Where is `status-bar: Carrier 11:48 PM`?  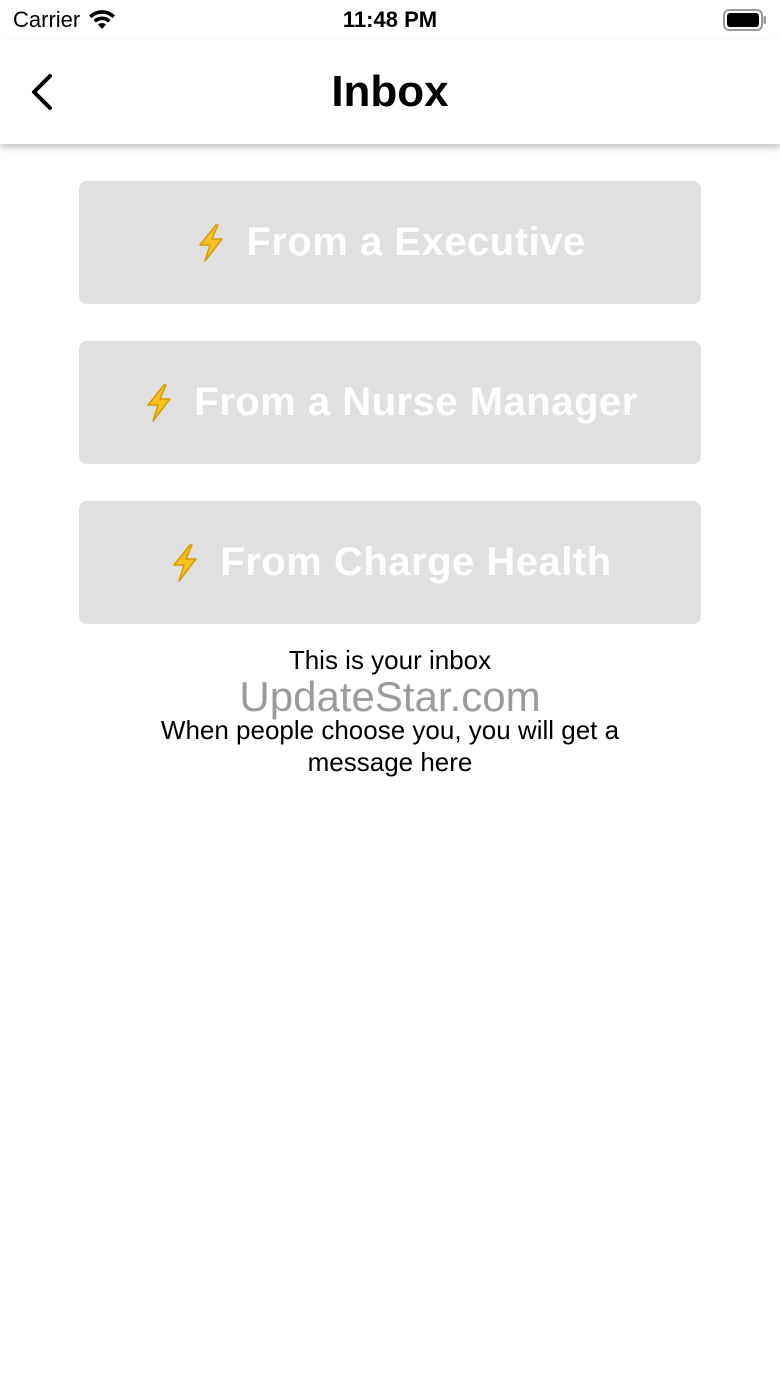 status-bar: Carrier 11:48 PM is located at coordinates (390, 20).